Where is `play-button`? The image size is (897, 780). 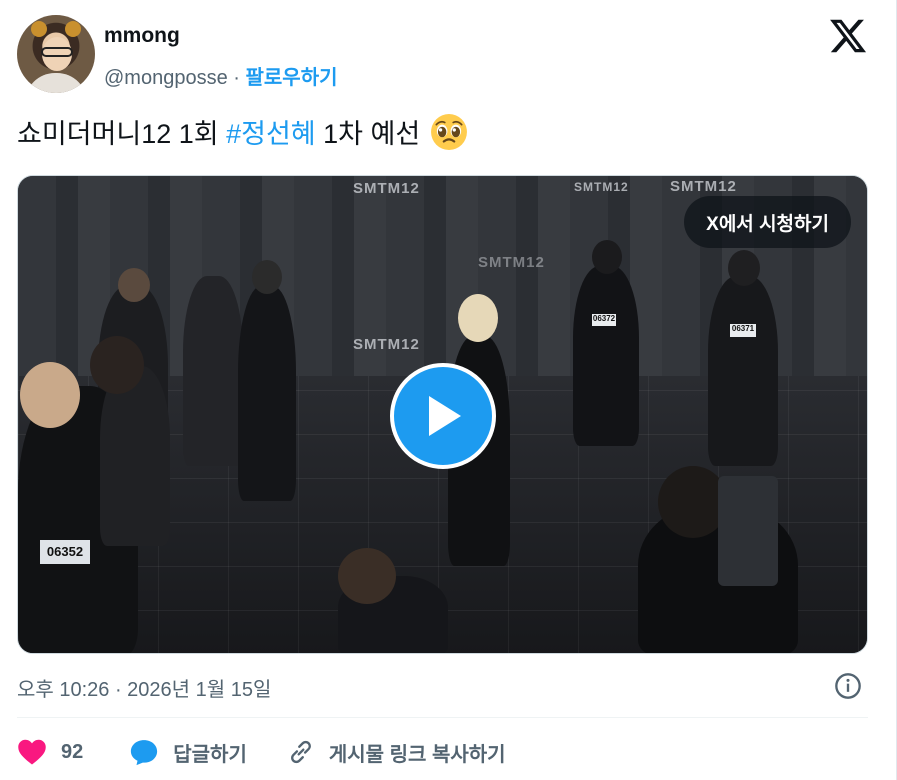
play-button is located at coordinates (443, 416).